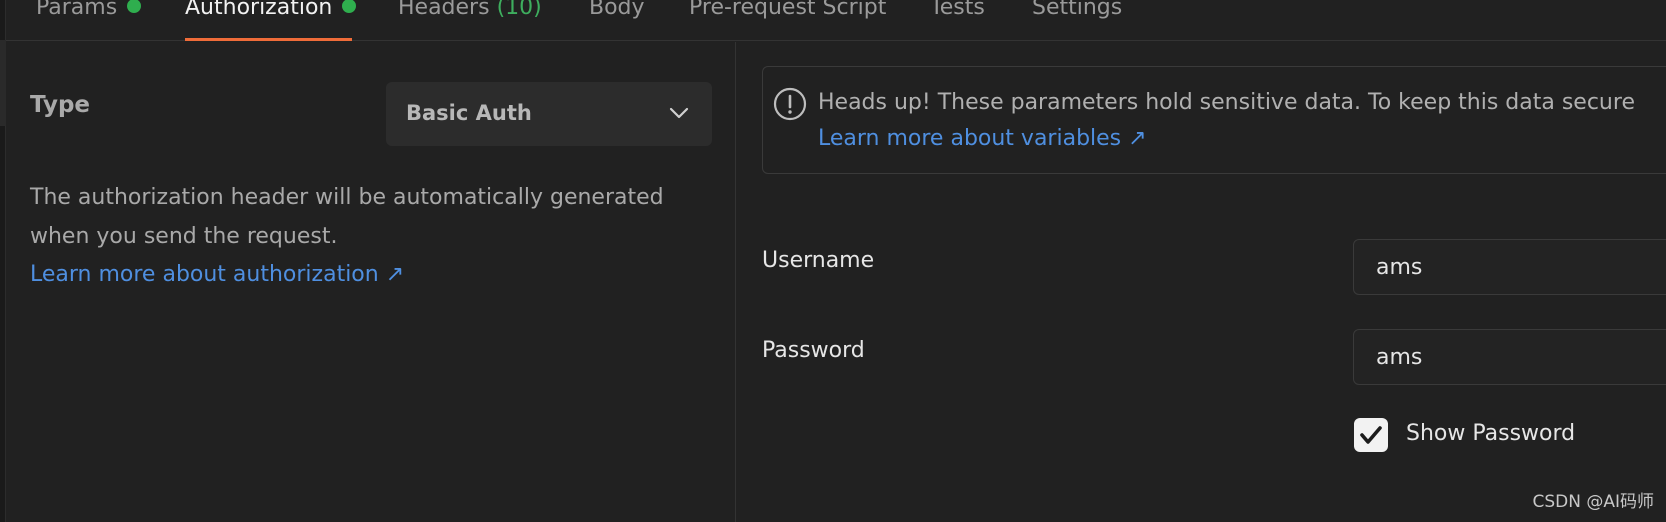  What do you see at coordinates (1509, 267) in the screenshot?
I see `username-input` at bounding box center [1509, 267].